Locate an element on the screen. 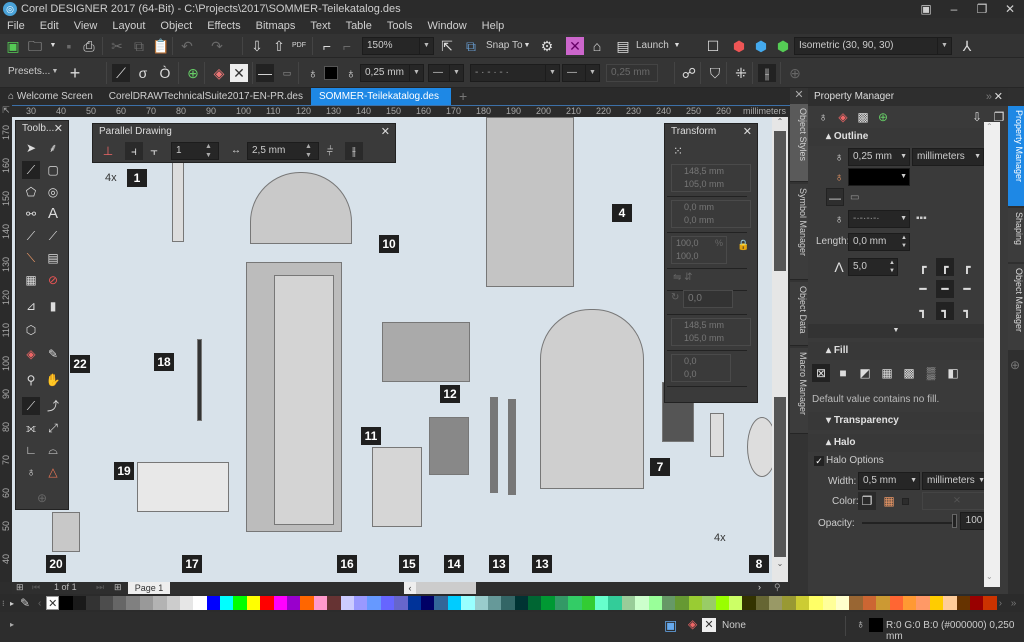 The image size is (1024, 642). text-tool-icon: A is located at coordinates (53, 214).